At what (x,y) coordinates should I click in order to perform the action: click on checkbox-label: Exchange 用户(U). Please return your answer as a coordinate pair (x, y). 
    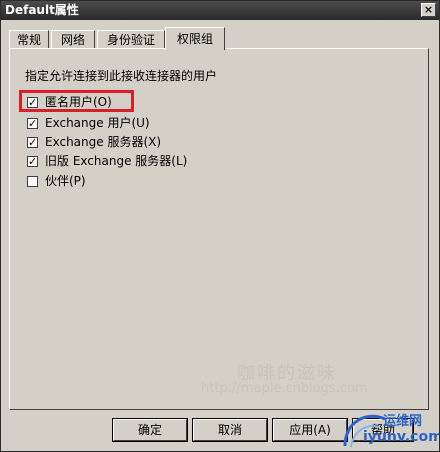
    Looking at the image, I should click on (97, 123).